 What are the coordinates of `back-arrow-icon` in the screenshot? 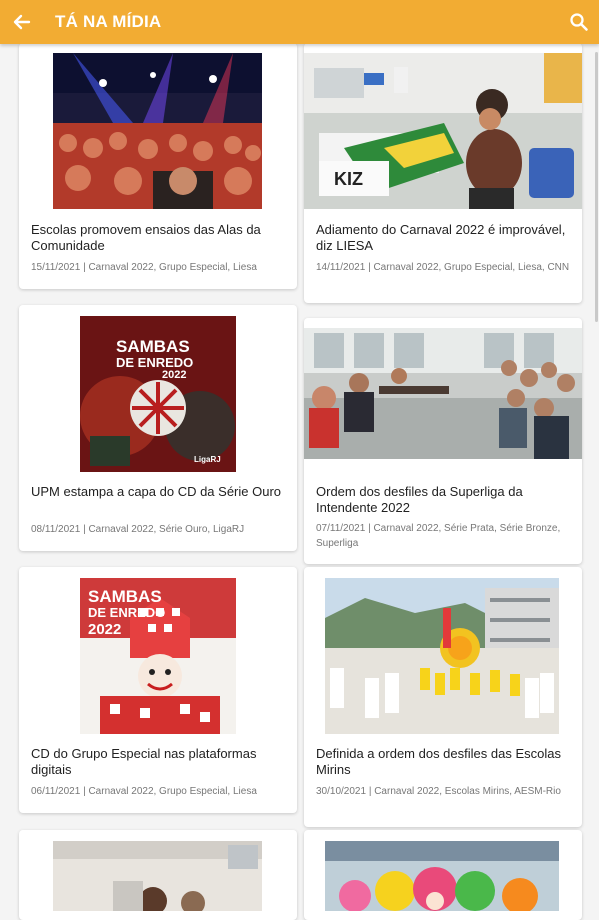 It's located at (22, 22).